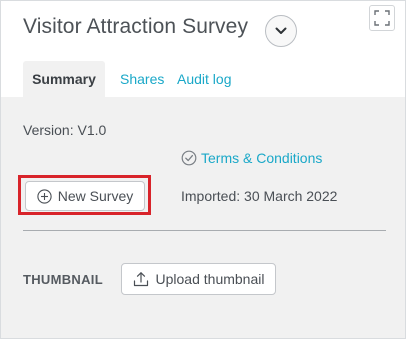 This screenshot has width=406, height=339. What do you see at coordinates (136, 26) in the screenshot?
I see `survey-title: Visitor Attraction Survey` at bounding box center [136, 26].